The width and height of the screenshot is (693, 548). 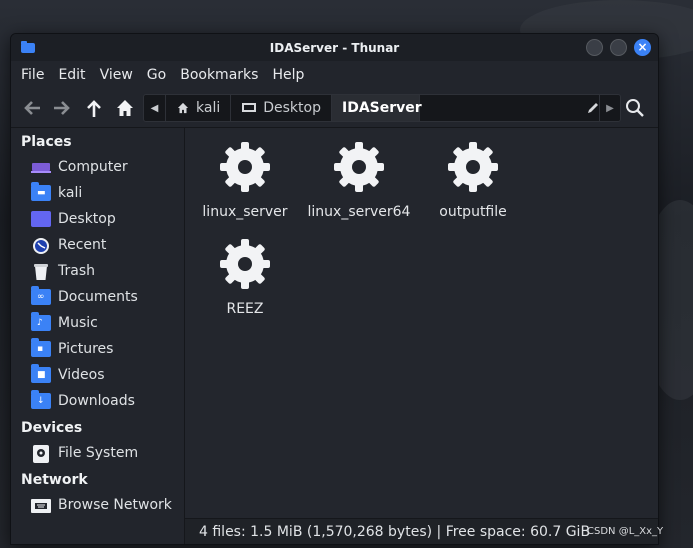 I want to click on sidebar-item-label: Music, so click(x=78, y=323).